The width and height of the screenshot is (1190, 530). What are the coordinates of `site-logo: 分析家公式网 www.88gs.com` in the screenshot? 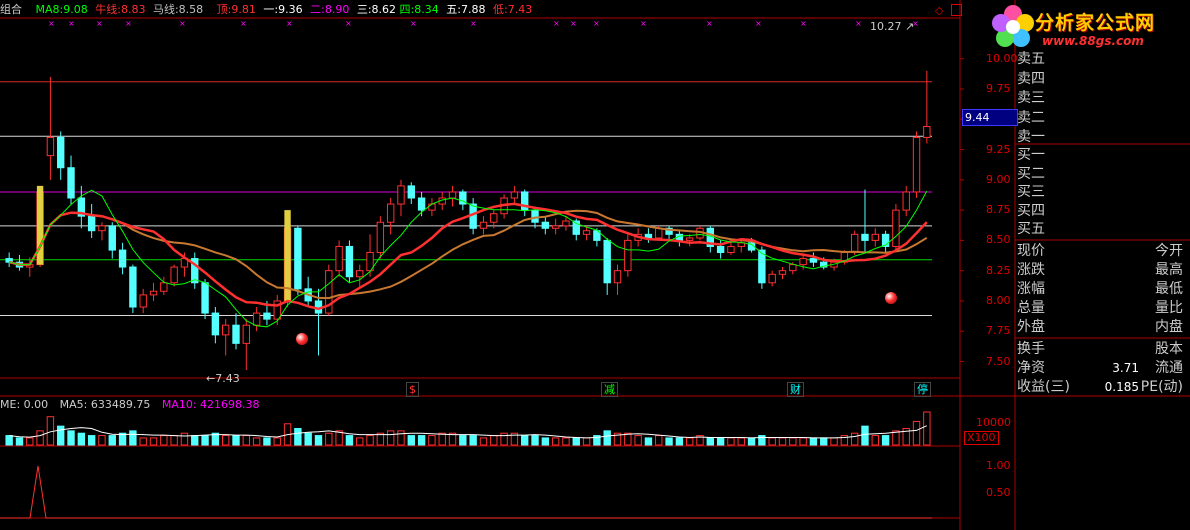 It's located at (1090, 27).